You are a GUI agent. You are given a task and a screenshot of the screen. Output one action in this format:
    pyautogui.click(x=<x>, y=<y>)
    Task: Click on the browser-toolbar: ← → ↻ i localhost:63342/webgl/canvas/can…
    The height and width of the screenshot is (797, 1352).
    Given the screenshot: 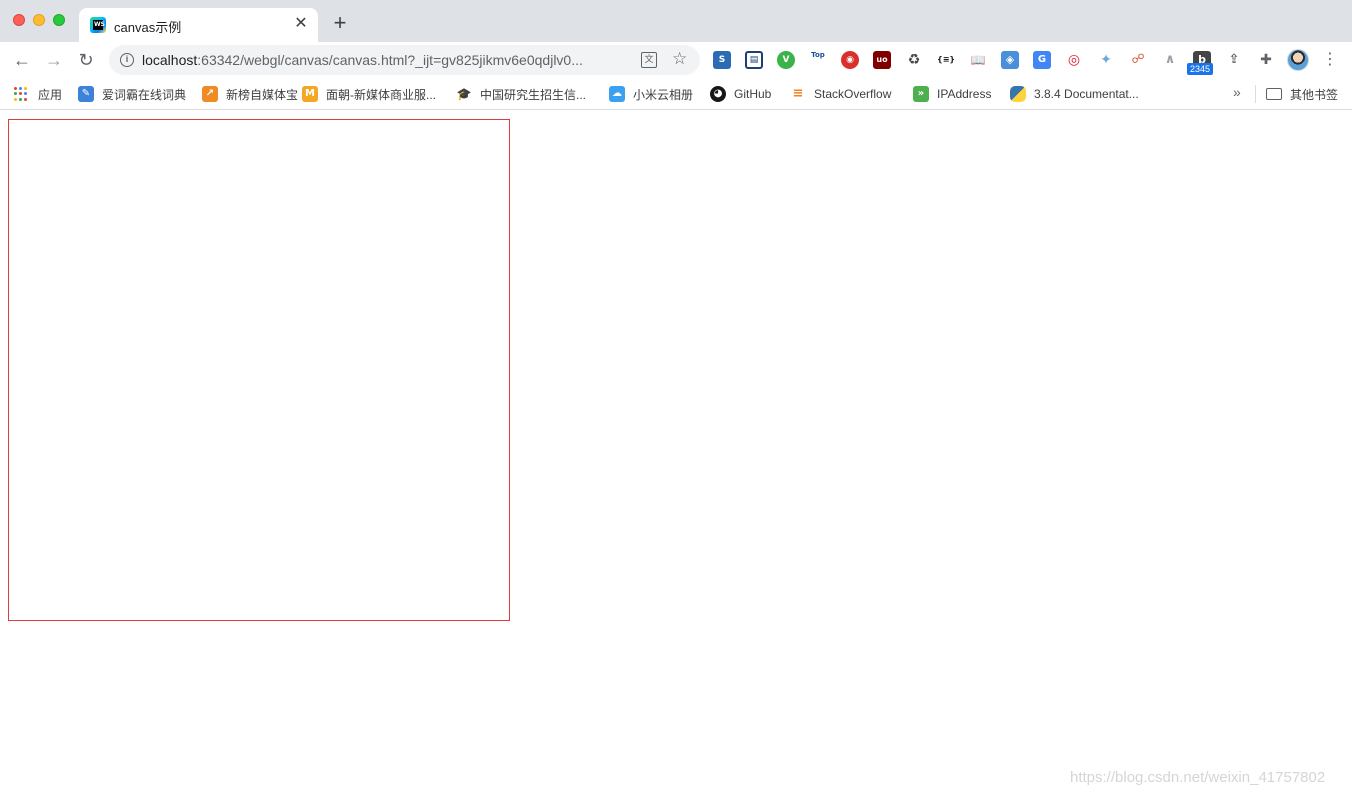 What is the action you would take?
    pyautogui.click(x=676, y=60)
    